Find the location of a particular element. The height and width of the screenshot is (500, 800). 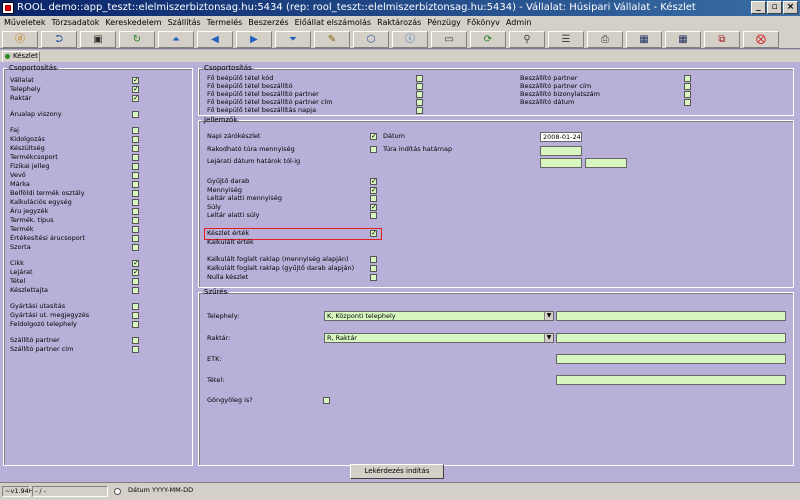

left-group-checkbox-feldolgozo-telephely is located at coordinates (135, 324).